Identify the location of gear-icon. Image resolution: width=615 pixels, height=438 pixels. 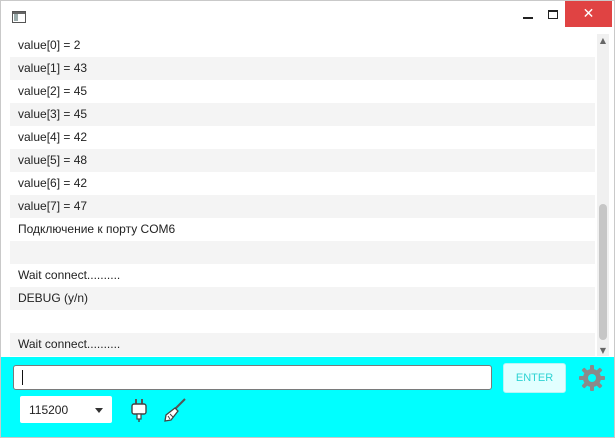
(592, 378).